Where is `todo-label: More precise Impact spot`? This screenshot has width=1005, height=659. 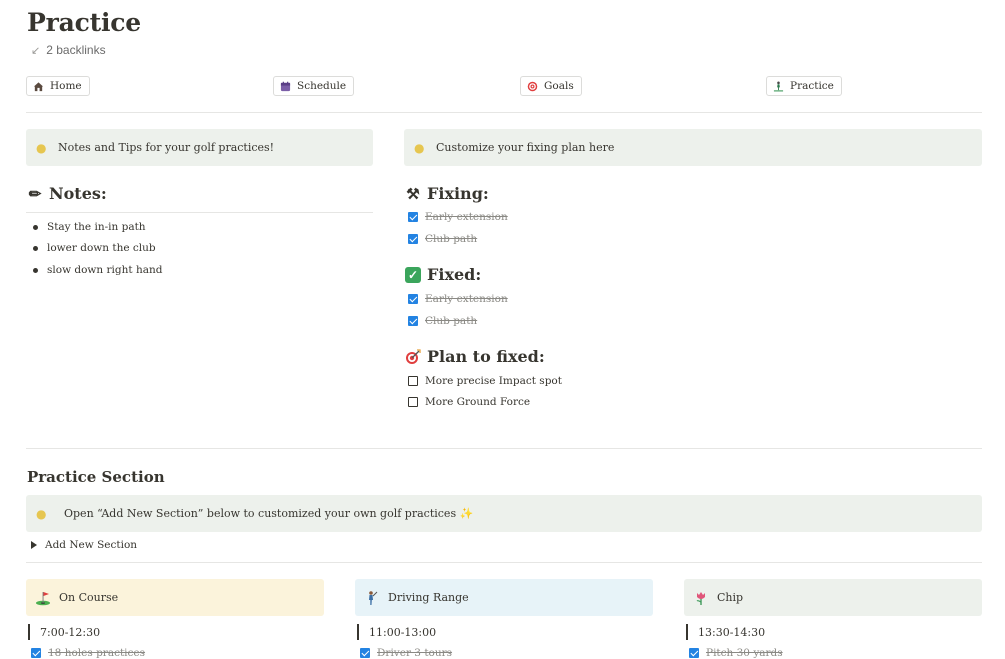
todo-label: More precise Impact spot is located at coordinates (493, 381).